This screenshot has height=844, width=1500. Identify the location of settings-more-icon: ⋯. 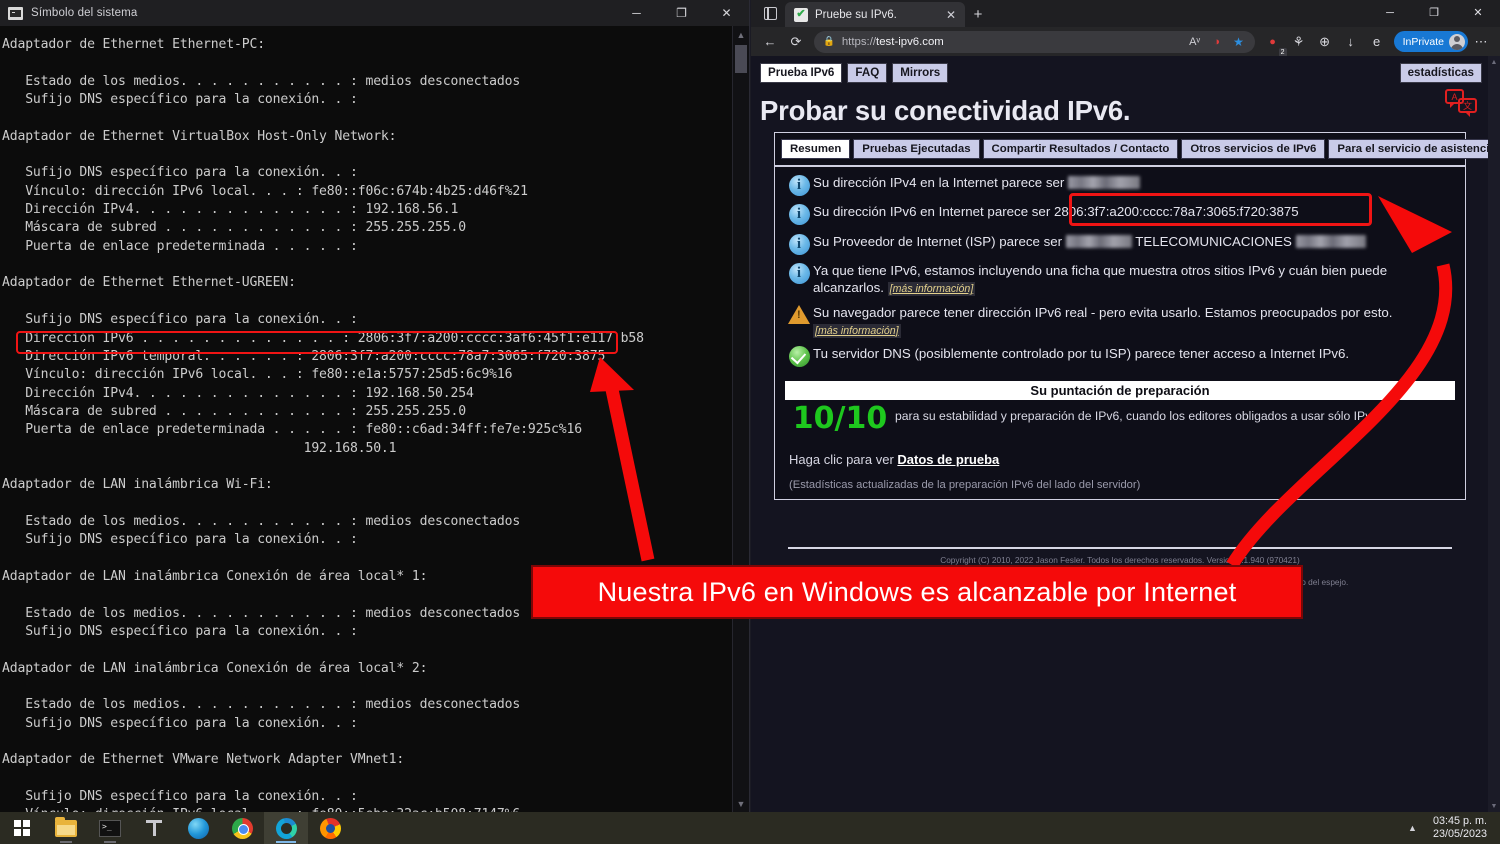
(1481, 42).